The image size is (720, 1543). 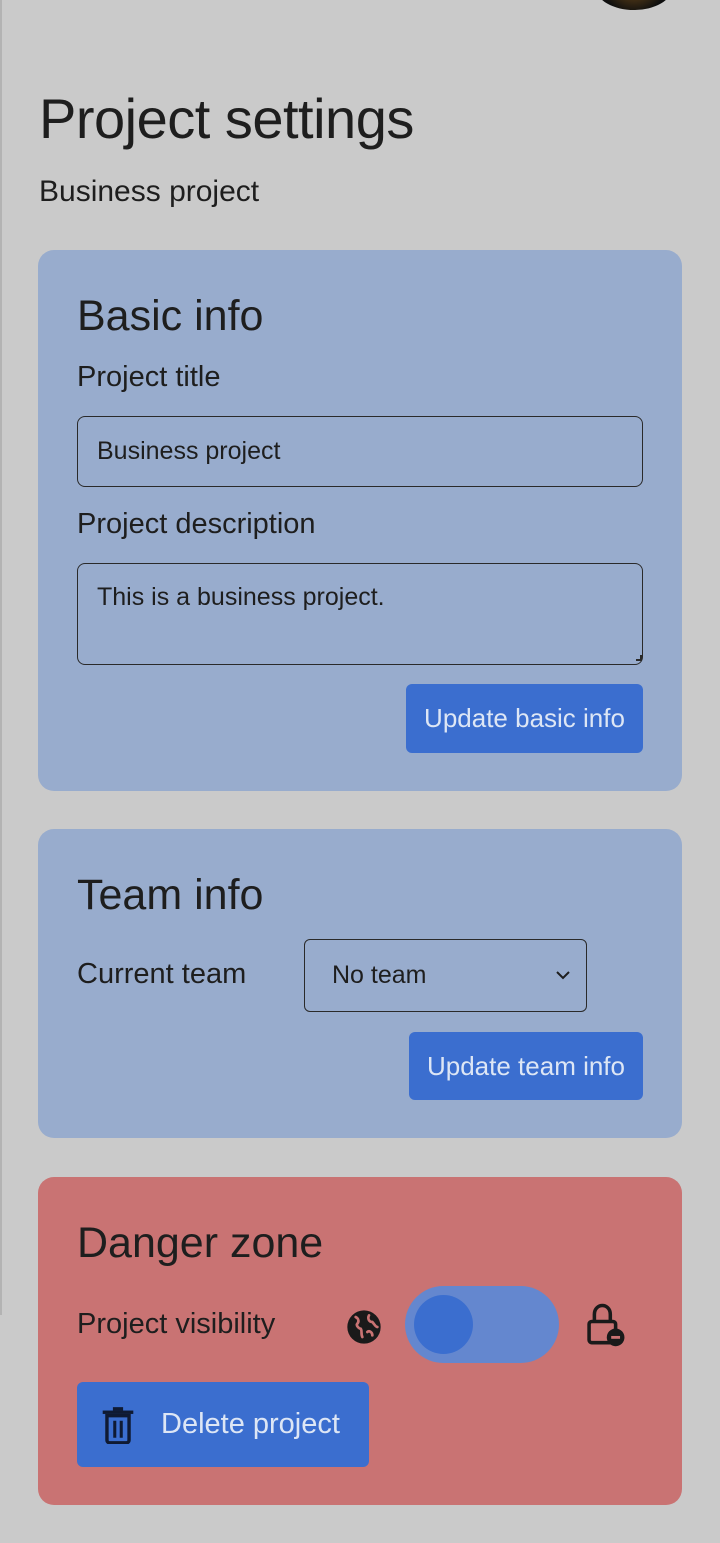 What do you see at coordinates (162, 974) in the screenshot?
I see `current-team-label: Current team` at bounding box center [162, 974].